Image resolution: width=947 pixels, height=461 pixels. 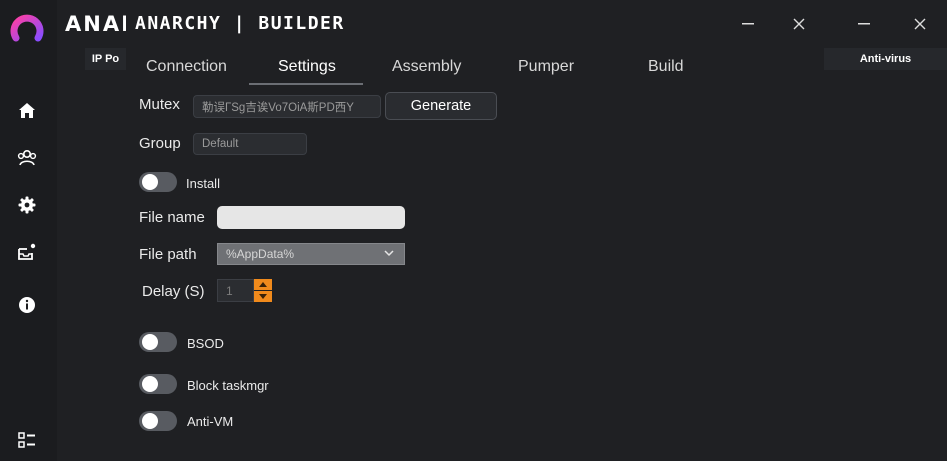 What do you see at coordinates (920, 24) in the screenshot?
I see `background-close-icon` at bounding box center [920, 24].